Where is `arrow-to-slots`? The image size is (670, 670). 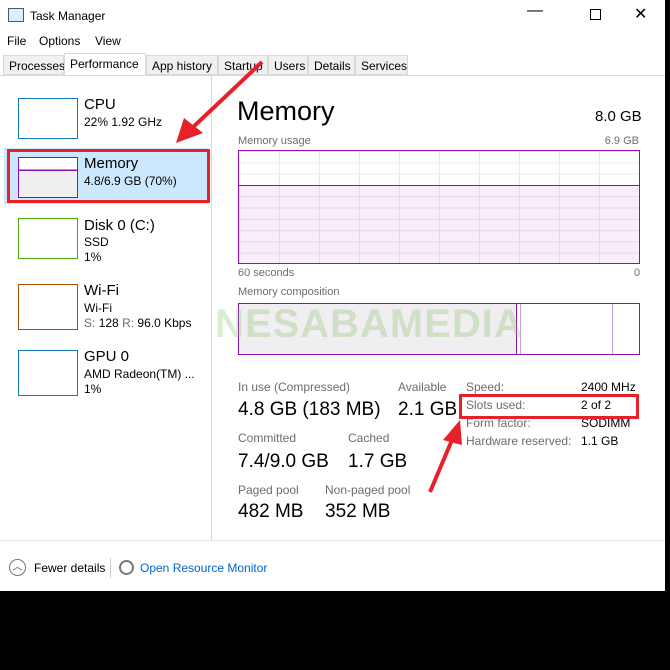 arrow-to-slots is located at coordinates (441, 466).